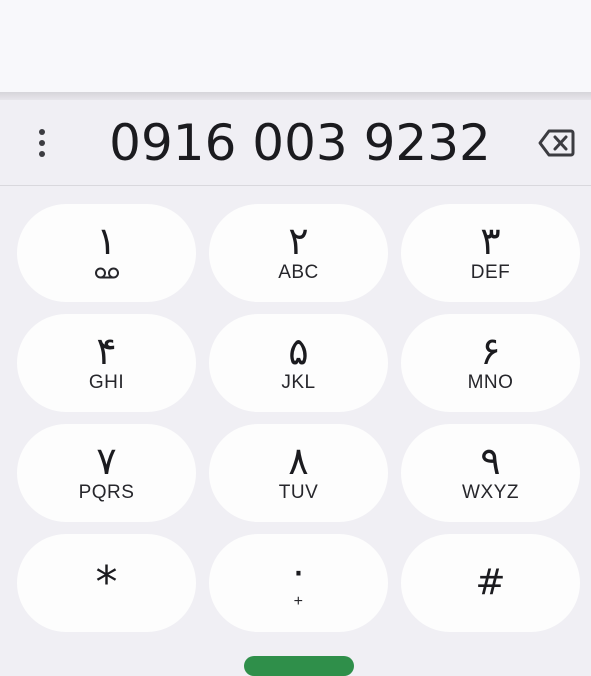  Describe the element at coordinates (298, 351) in the screenshot. I see `key-digit: ۵` at that location.